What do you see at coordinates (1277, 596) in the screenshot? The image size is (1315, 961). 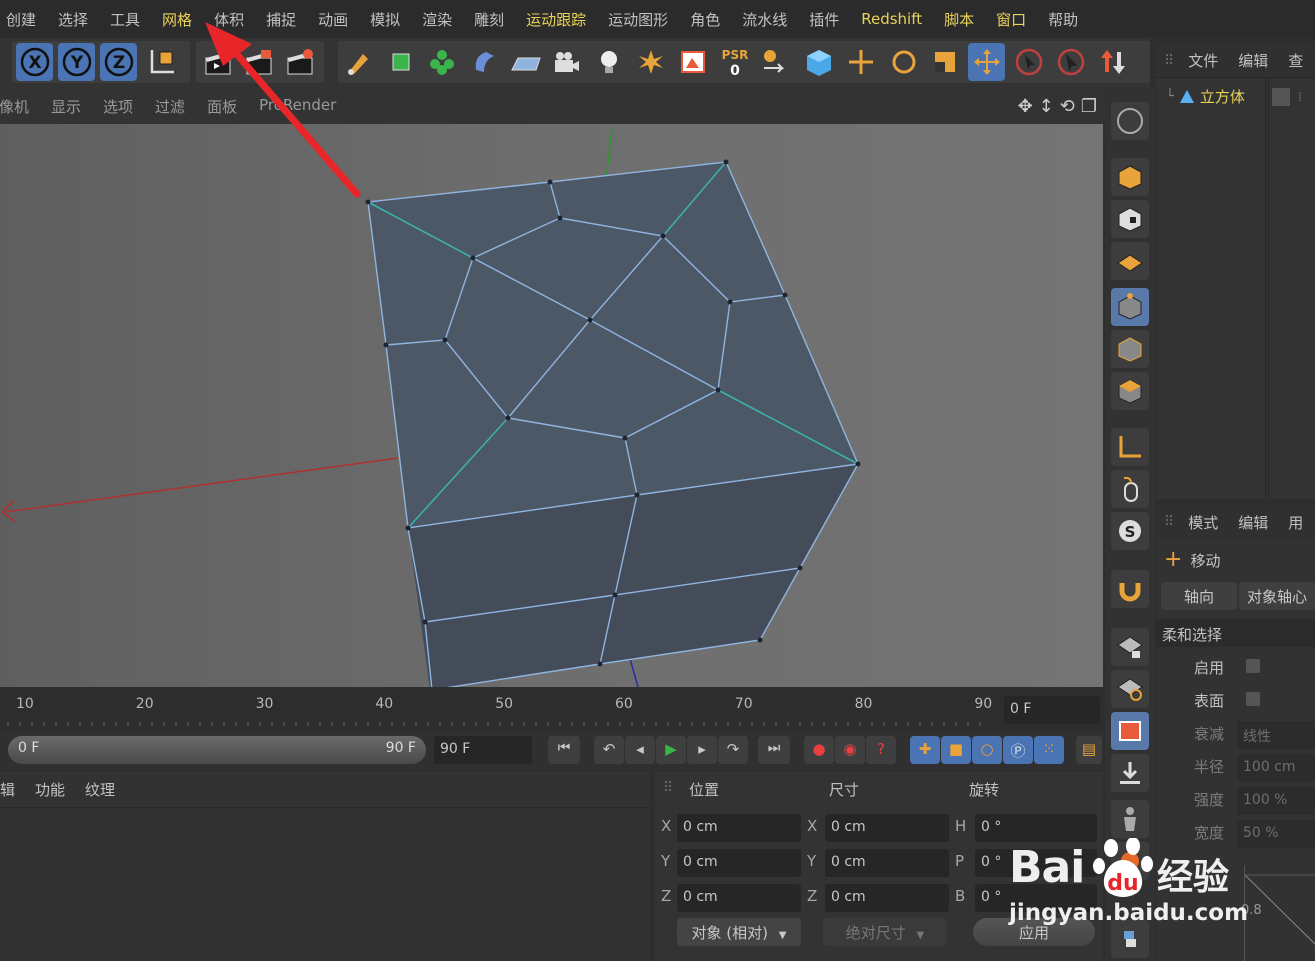 I see `tab-object-axis: 对象轴心` at bounding box center [1277, 596].